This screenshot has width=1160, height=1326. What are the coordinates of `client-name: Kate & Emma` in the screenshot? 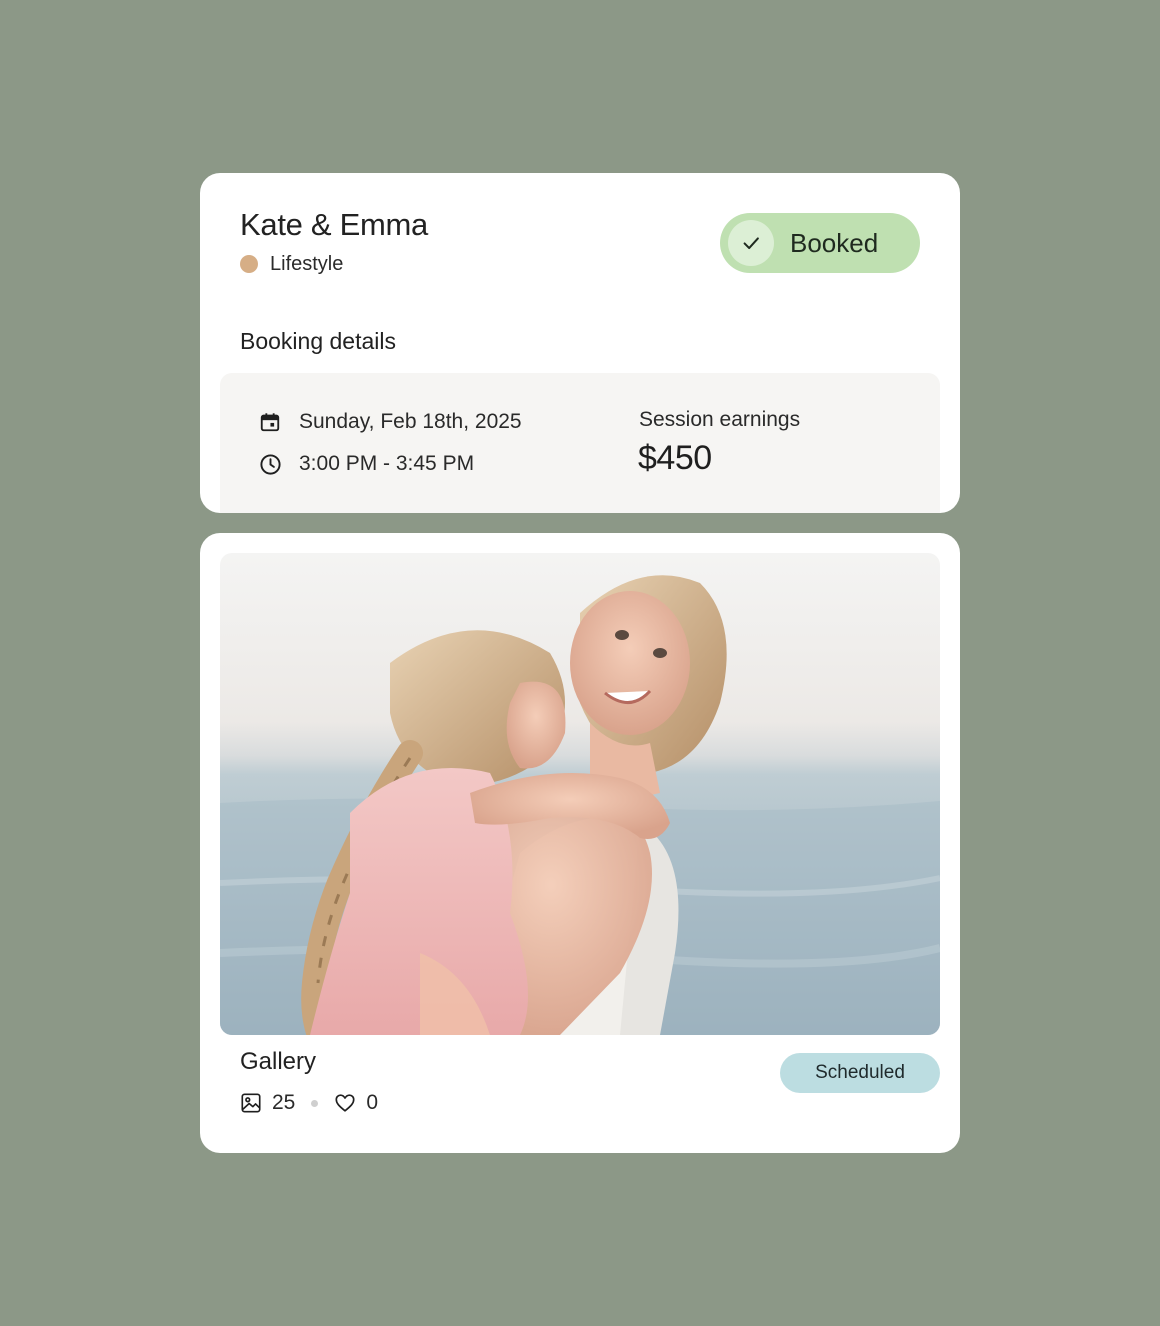 It's located at (334, 224).